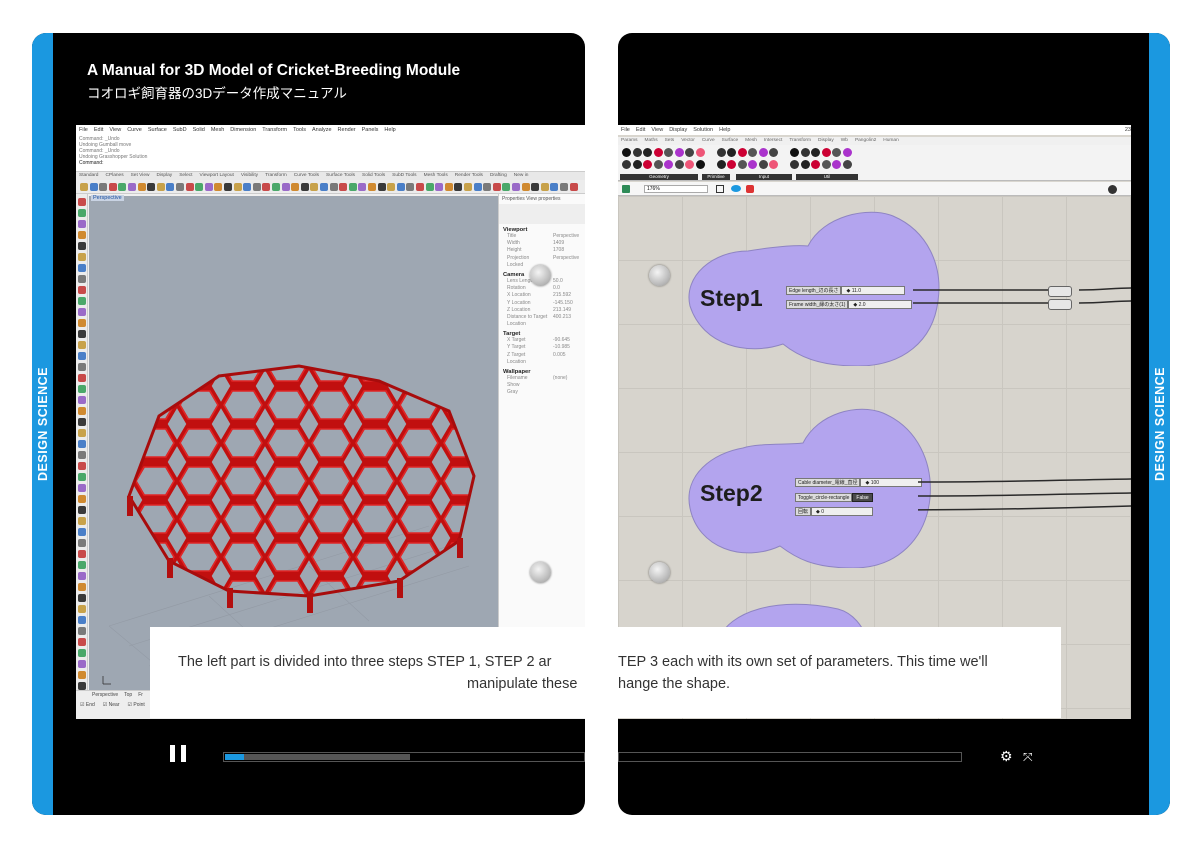 This screenshot has width=1200, height=849. What do you see at coordinates (542, 347) in the screenshot?
I see `property-row: Y Target -10.985` at bounding box center [542, 347].